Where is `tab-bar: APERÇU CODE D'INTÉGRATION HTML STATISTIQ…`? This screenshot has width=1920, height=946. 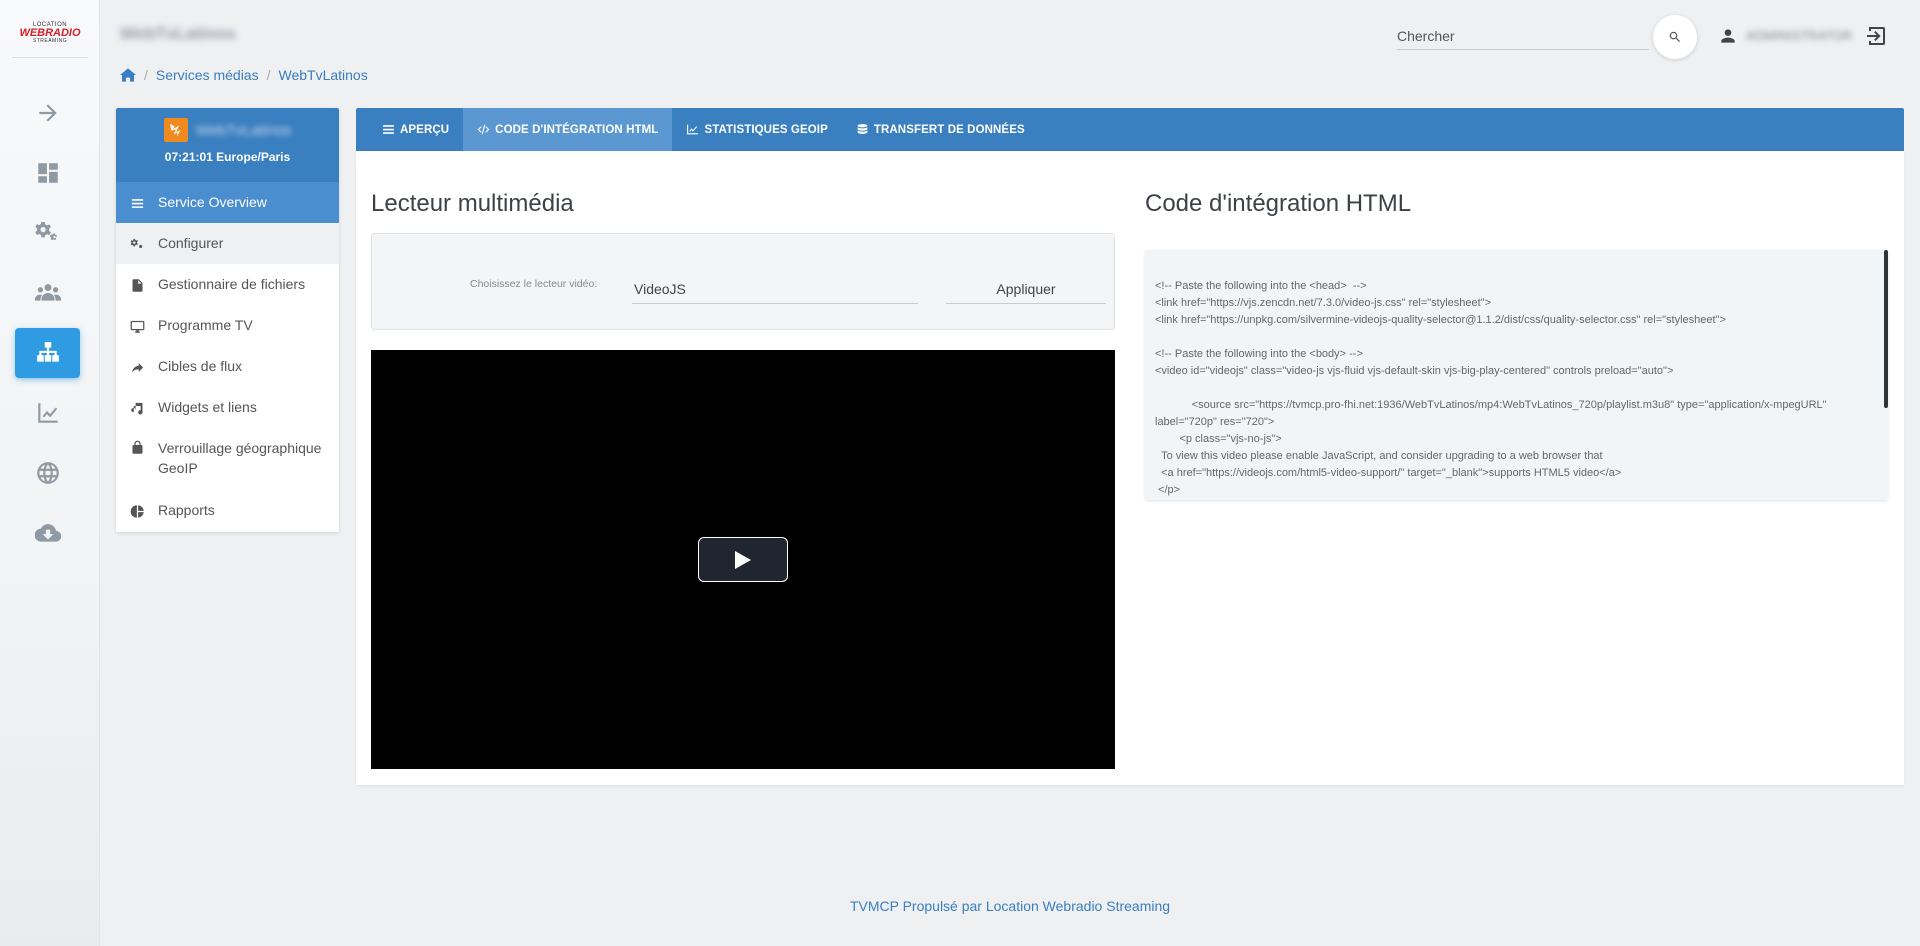
tab-bar: APERÇU CODE D'INTÉGRATION HTML STATISTIQ… is located at coordinates (1130, 129).